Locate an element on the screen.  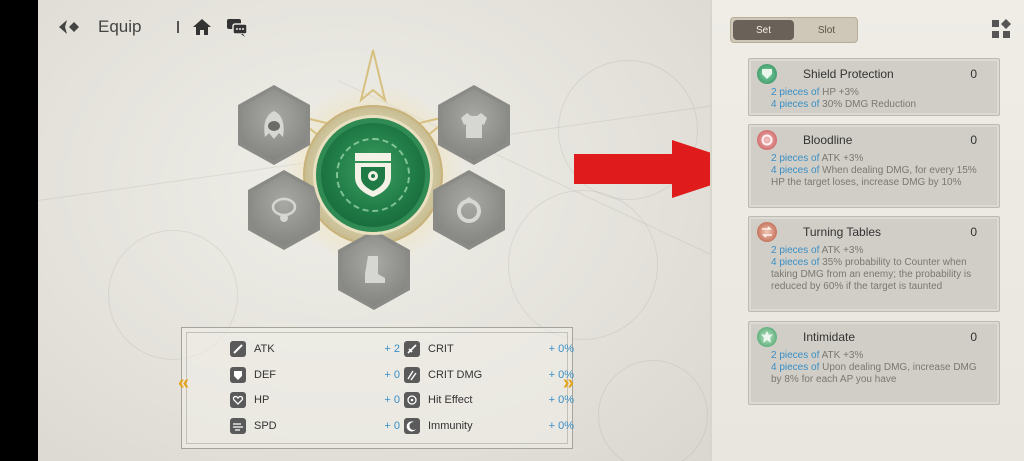
armor-icon is located at coordinates (474, 125).